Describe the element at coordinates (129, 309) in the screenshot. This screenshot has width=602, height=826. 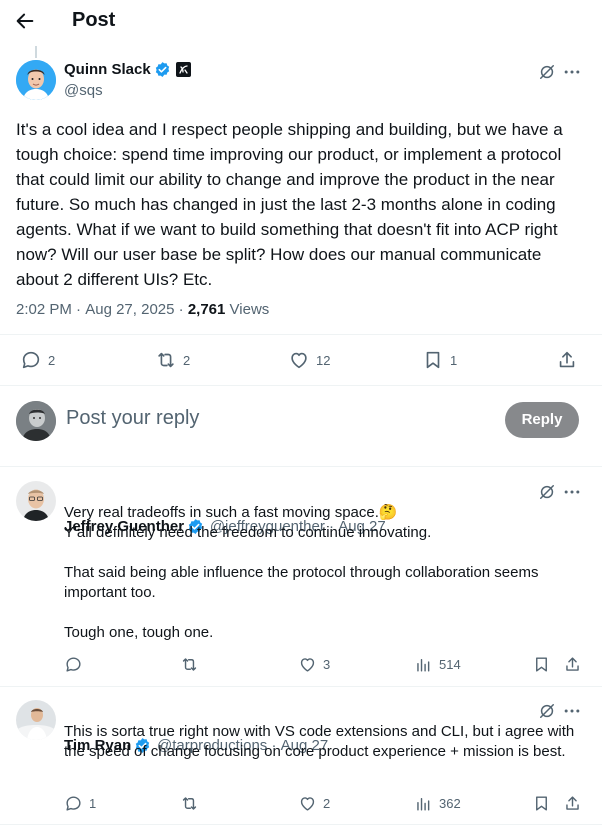
I see `post-date: Aug 27, 2025` at that location.